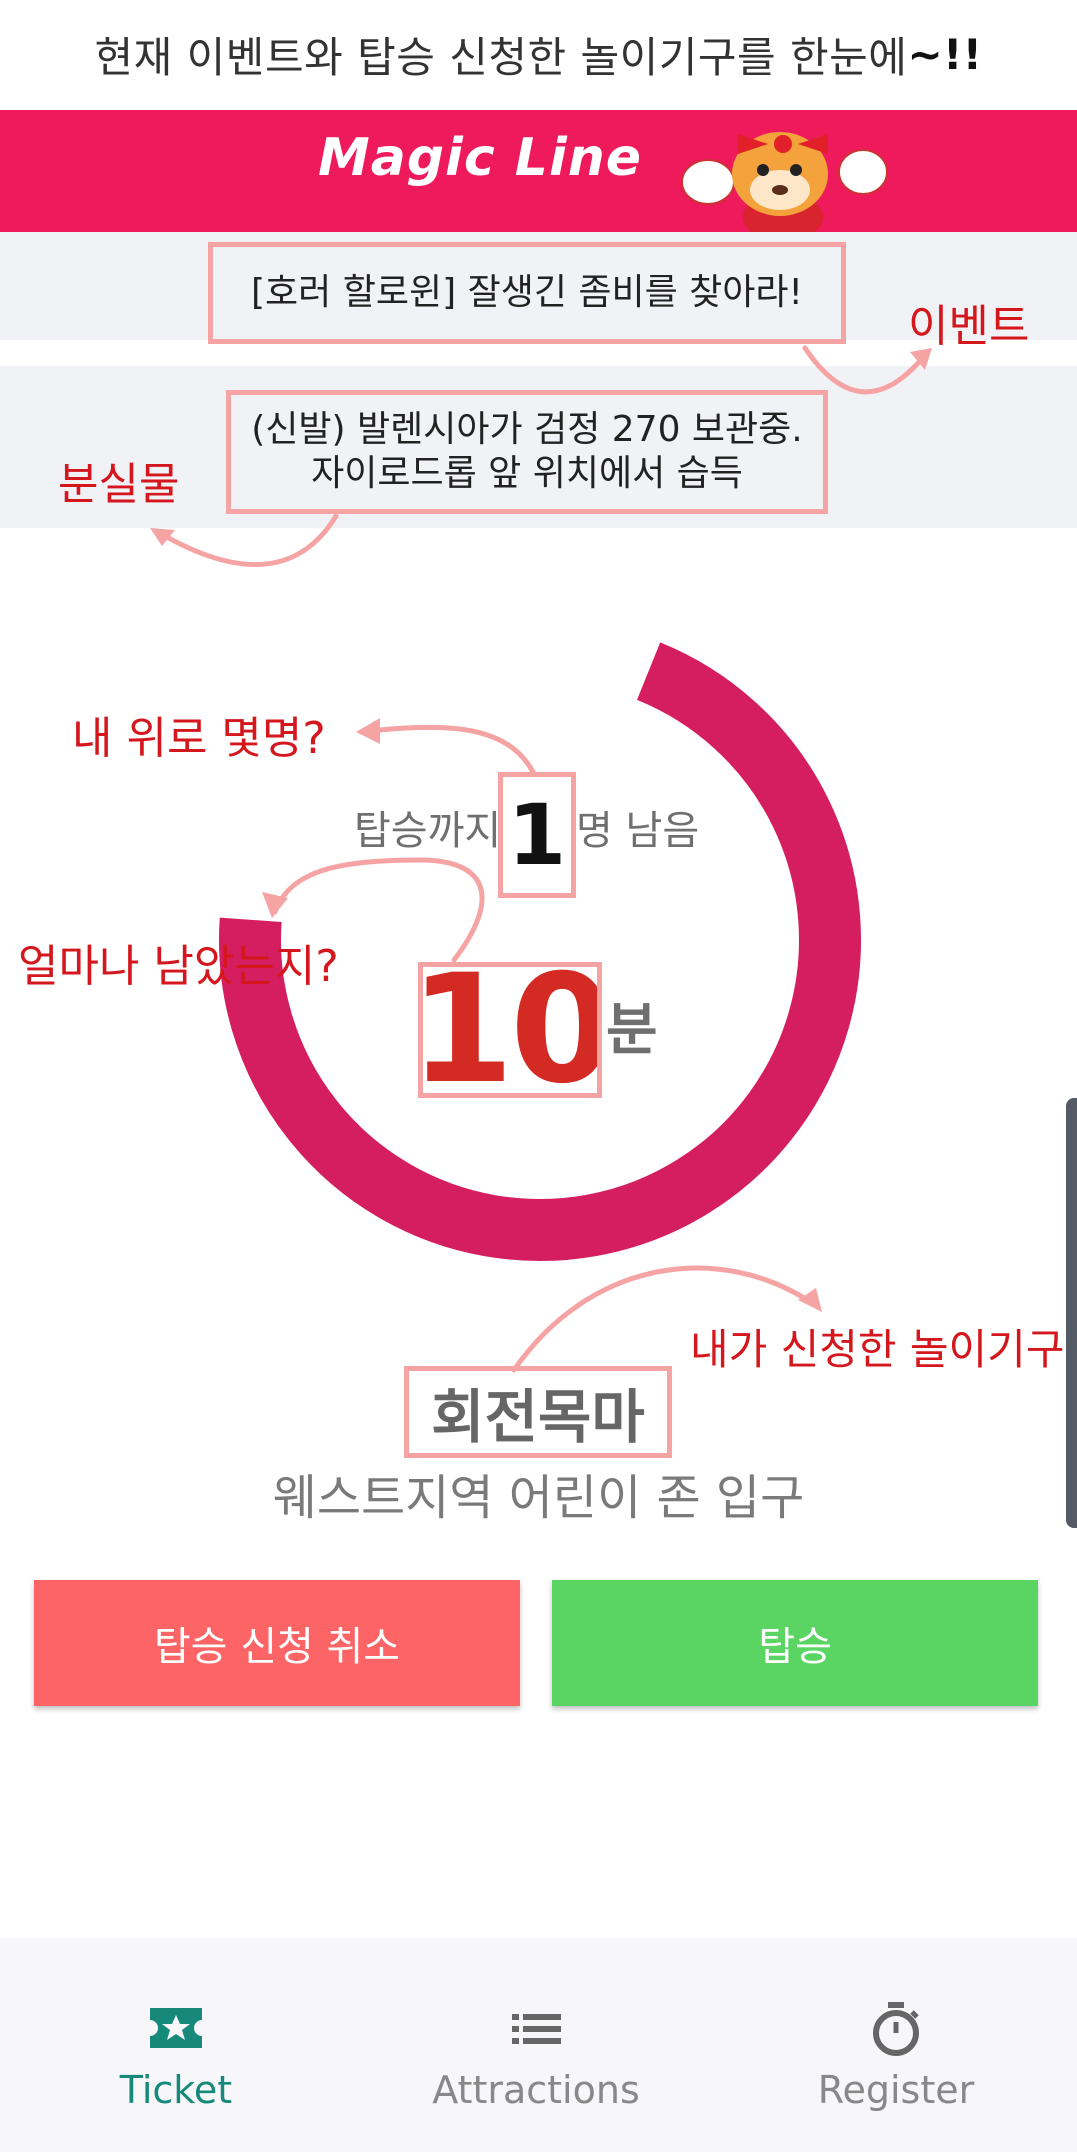 Image resolution: width=1077 pixels, height=2152 pixels. I want to click on nav-attractions: Attractions, so click(536, 2045).